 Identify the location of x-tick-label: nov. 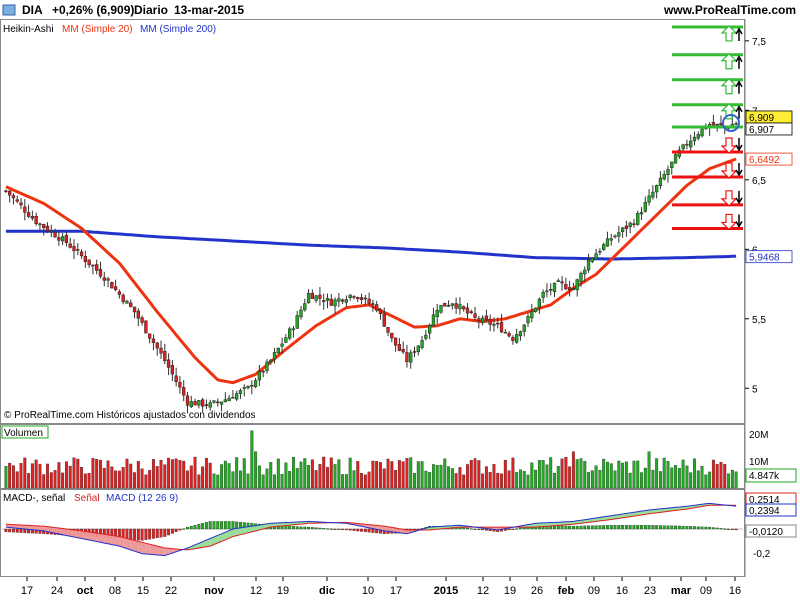
(214, 591).